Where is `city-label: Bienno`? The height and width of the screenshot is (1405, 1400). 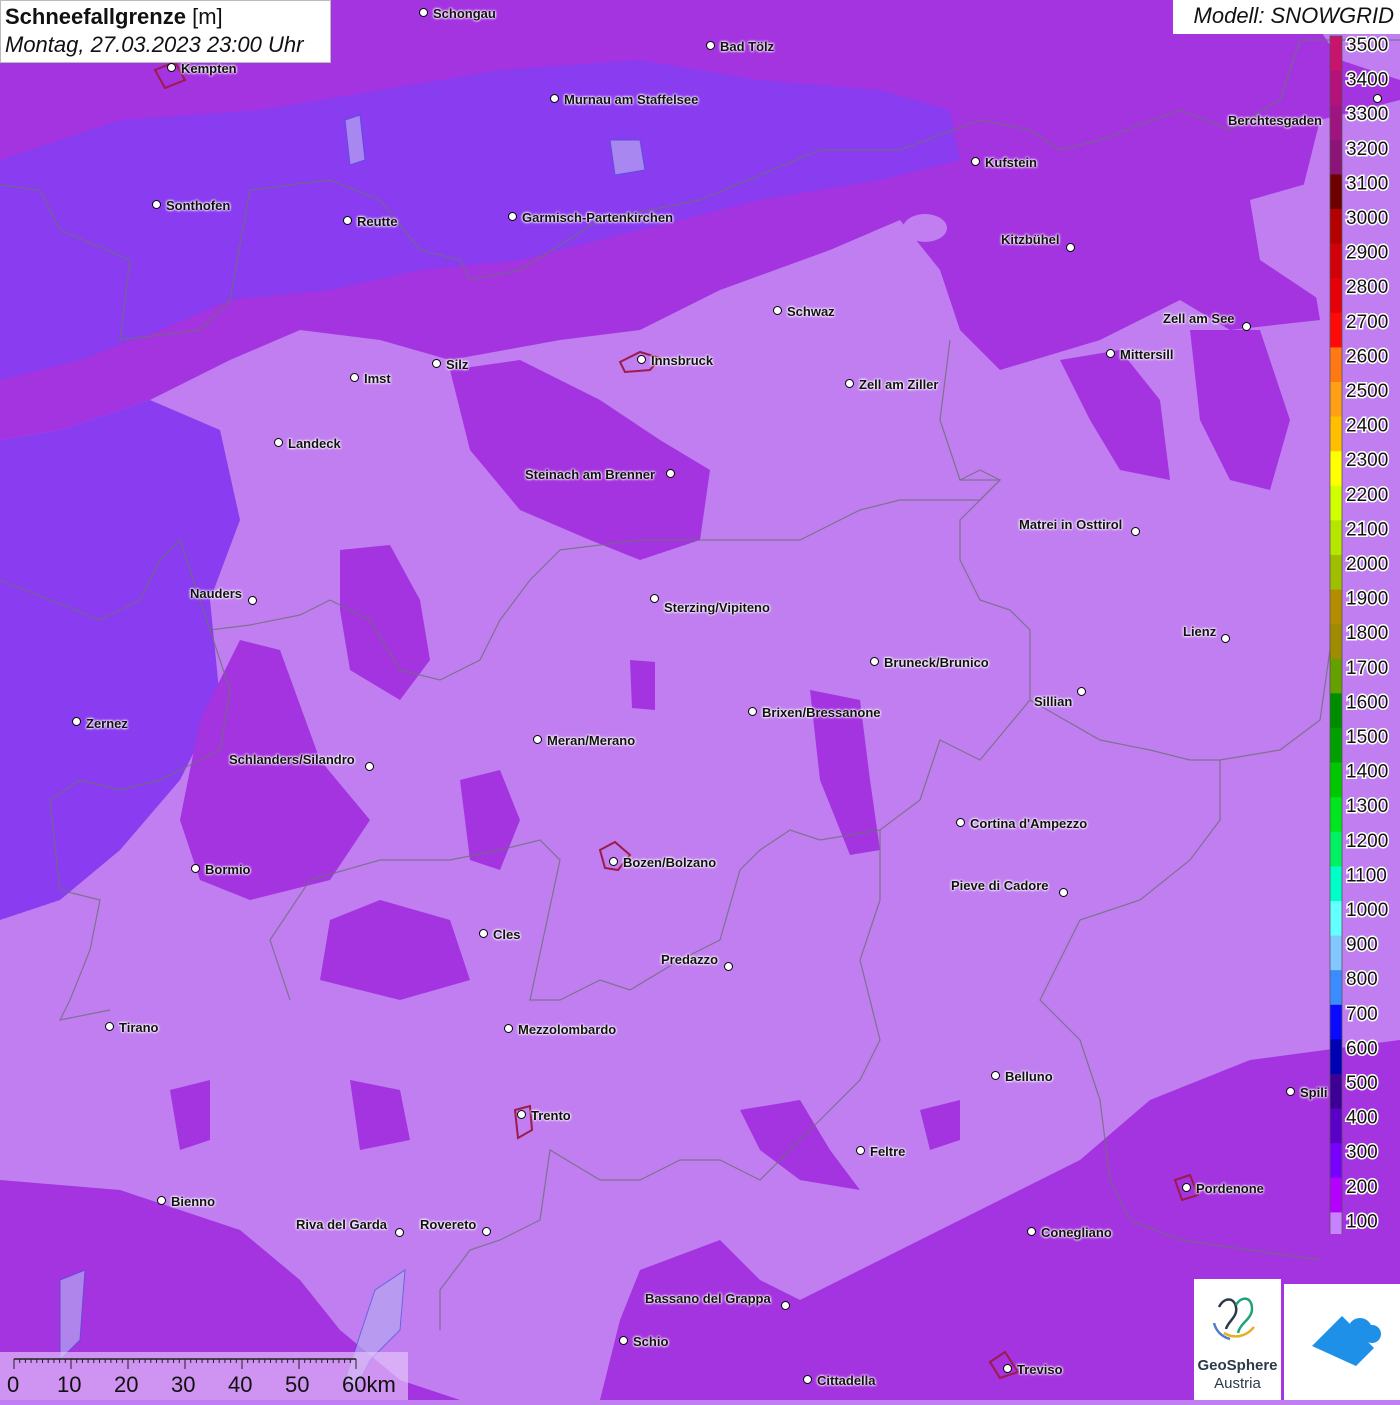 city-label: Bienno is located at coordinates (193, 1202).